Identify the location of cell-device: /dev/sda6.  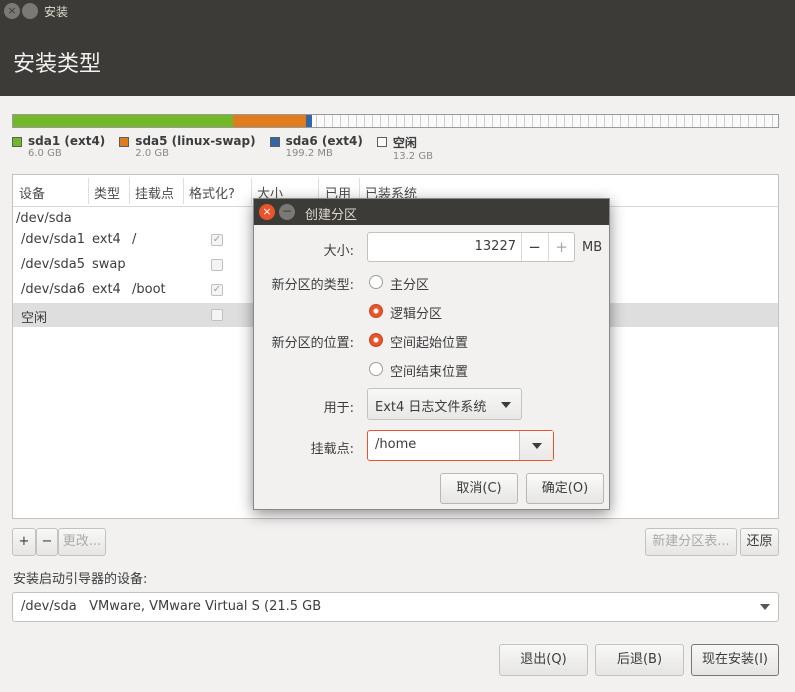
(53, 289).